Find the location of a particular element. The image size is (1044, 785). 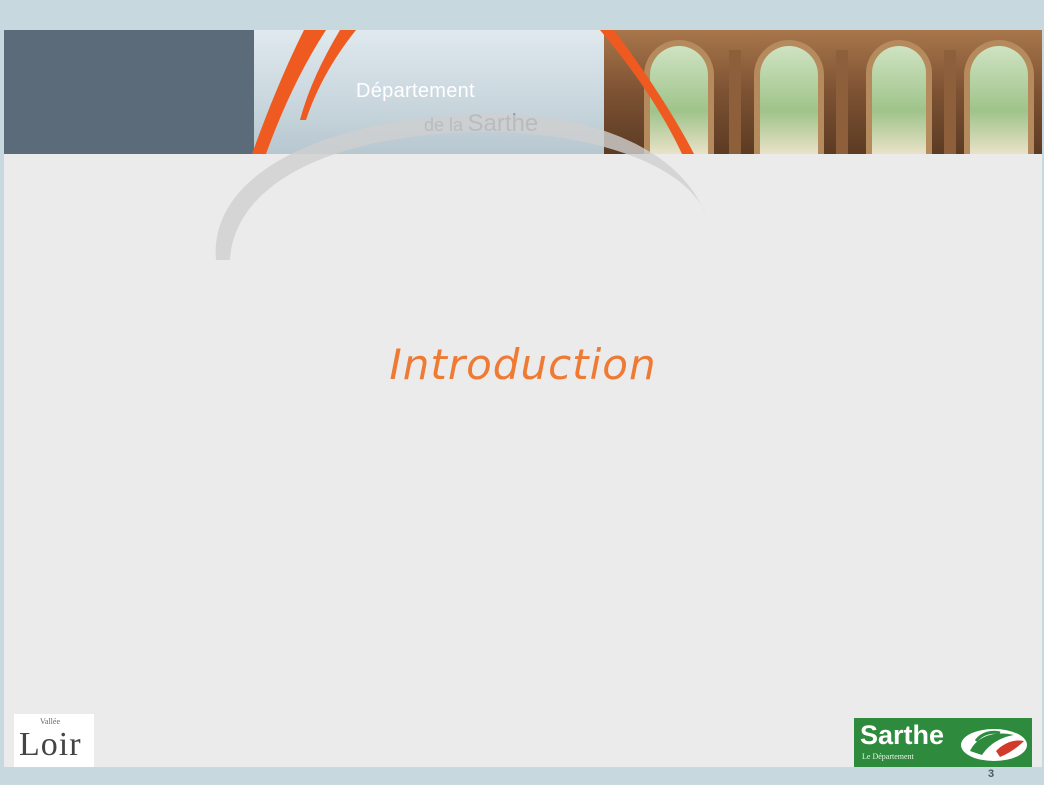

vallee-du-loir-logo: Vallée Loir is located at coordinates (54, 742).